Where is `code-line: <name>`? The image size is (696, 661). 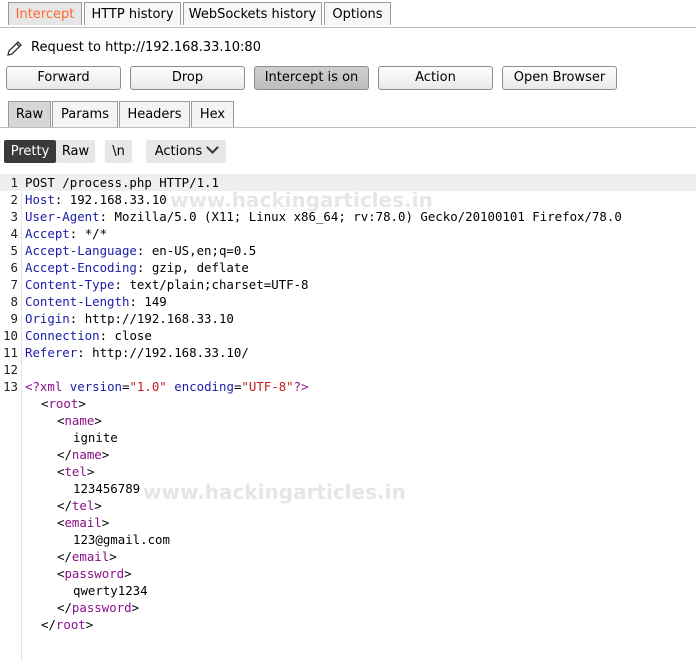
code-line: <name> is located at coordinates (348, 420).